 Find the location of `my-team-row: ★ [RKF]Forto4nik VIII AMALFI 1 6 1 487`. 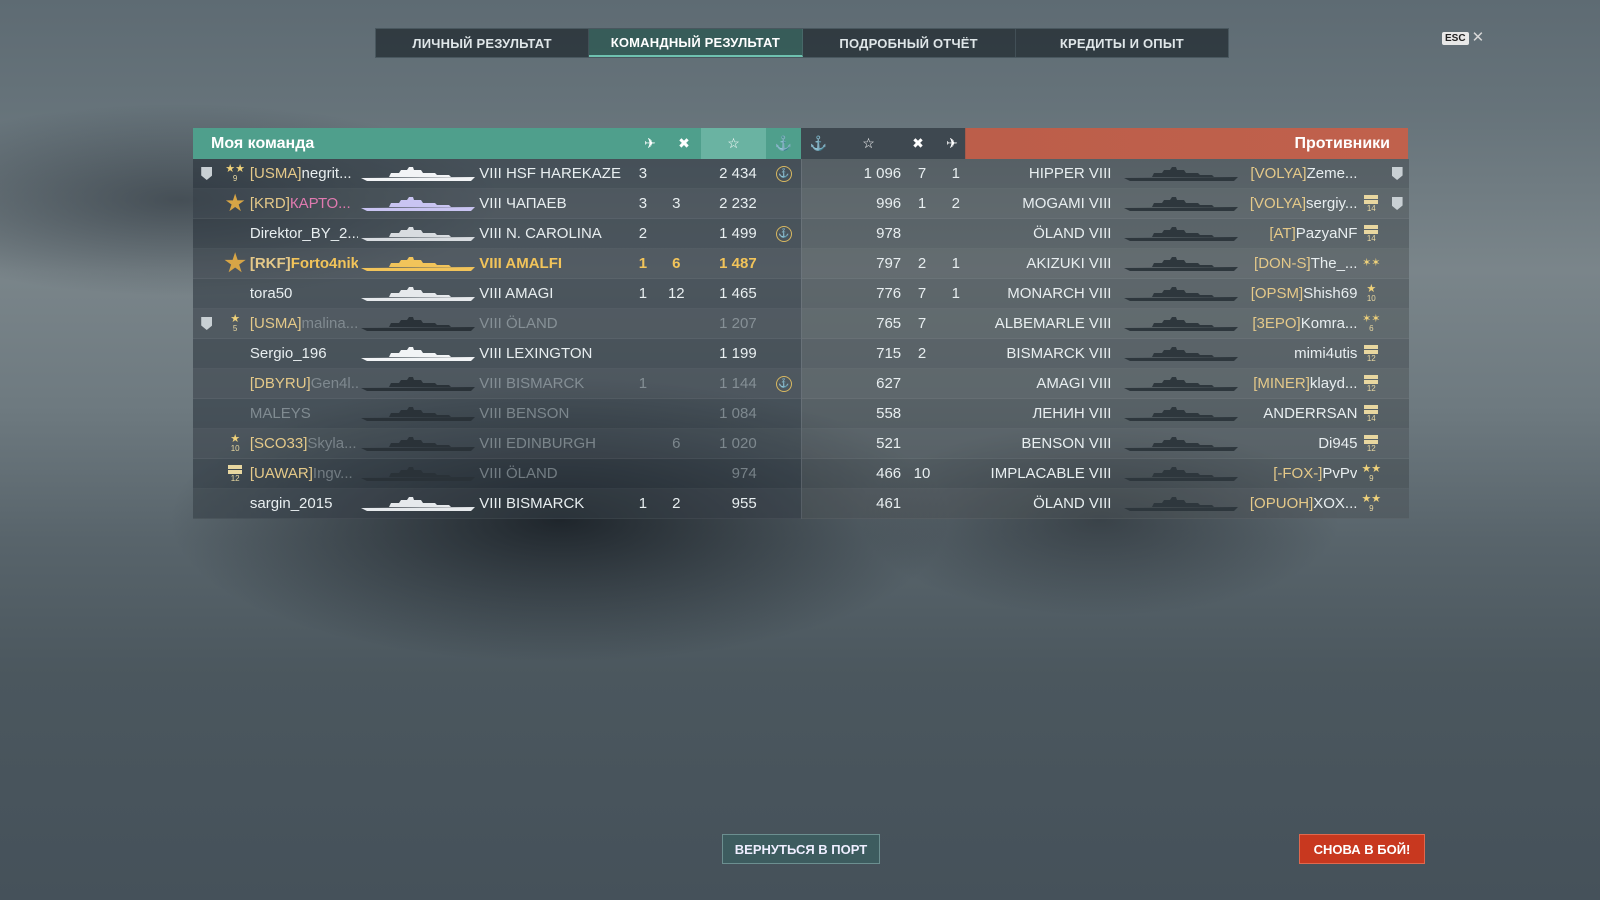

my-team-row: ★ [RKF]Forto4nik VIII AMALFI 1 6 1 487 is located at coordinates (497, 264).